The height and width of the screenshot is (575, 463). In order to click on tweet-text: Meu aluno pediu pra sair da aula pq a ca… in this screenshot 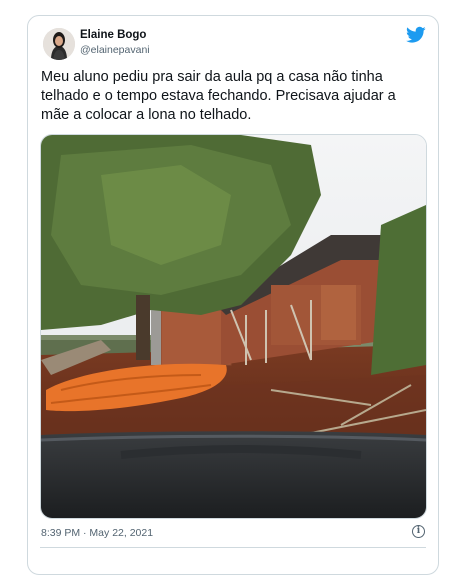, I will do `click(218, 96)`.